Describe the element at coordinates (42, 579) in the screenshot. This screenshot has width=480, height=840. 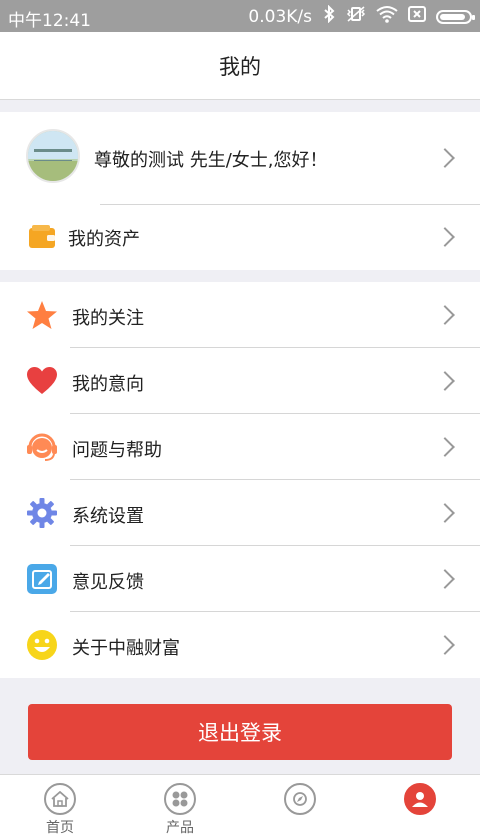
I see `edit-icon` at that location.